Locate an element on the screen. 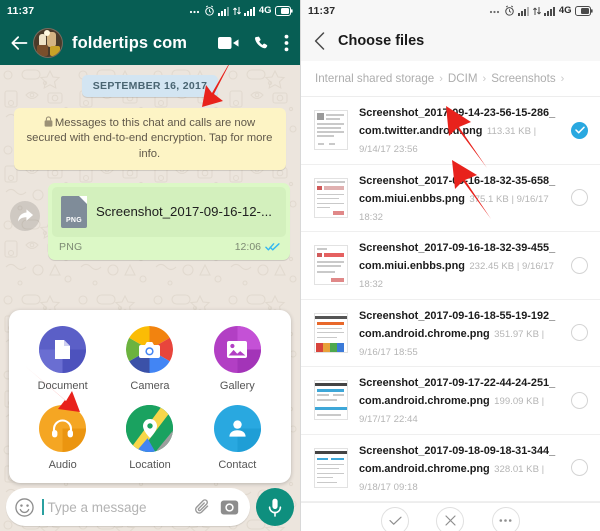 The image size is (600, 531). video-call-icon is located at coordinates (228, 43).